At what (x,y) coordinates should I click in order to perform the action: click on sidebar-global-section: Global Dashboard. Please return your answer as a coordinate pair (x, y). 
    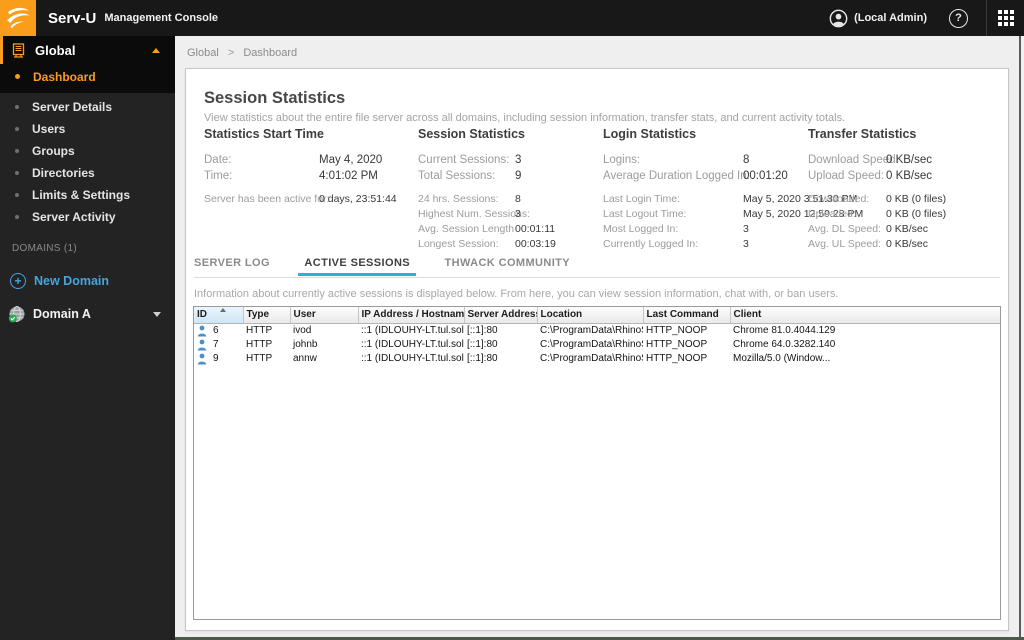
    Looking at the image, I should click on (87, 64).